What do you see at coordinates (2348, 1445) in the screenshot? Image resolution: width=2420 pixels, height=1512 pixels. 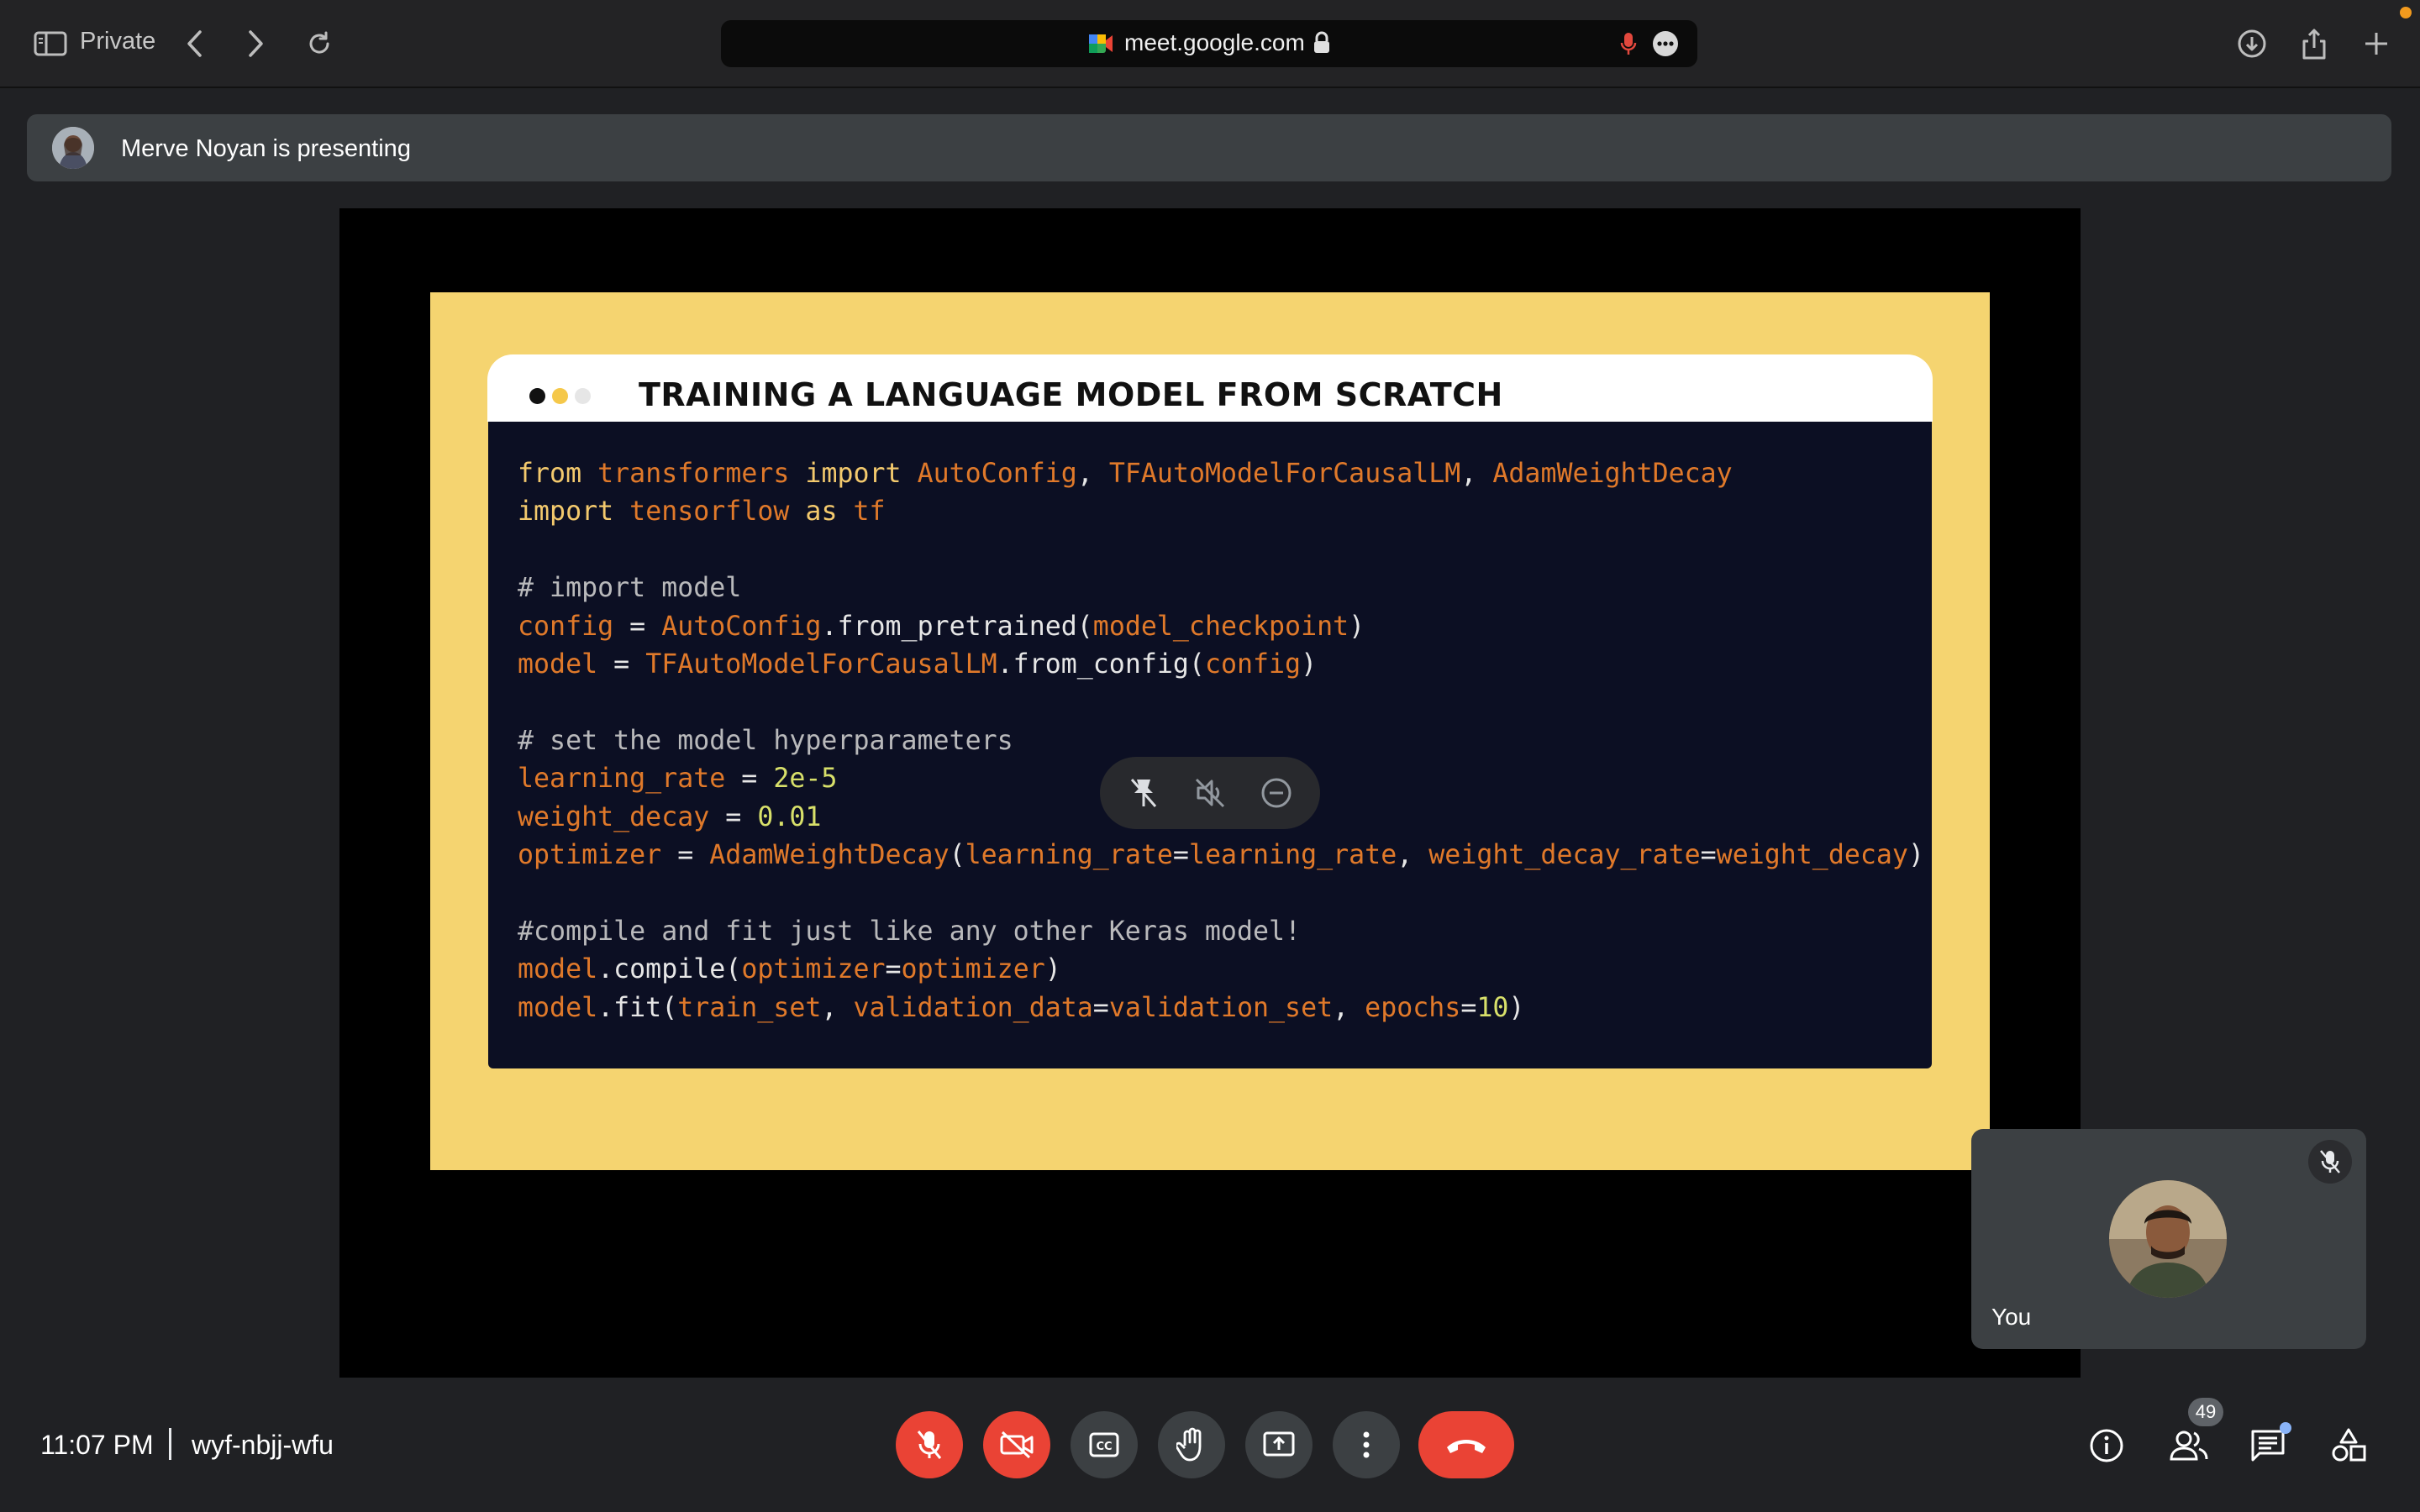 I see `activities-icon` at bounding box center [2348, 1445].